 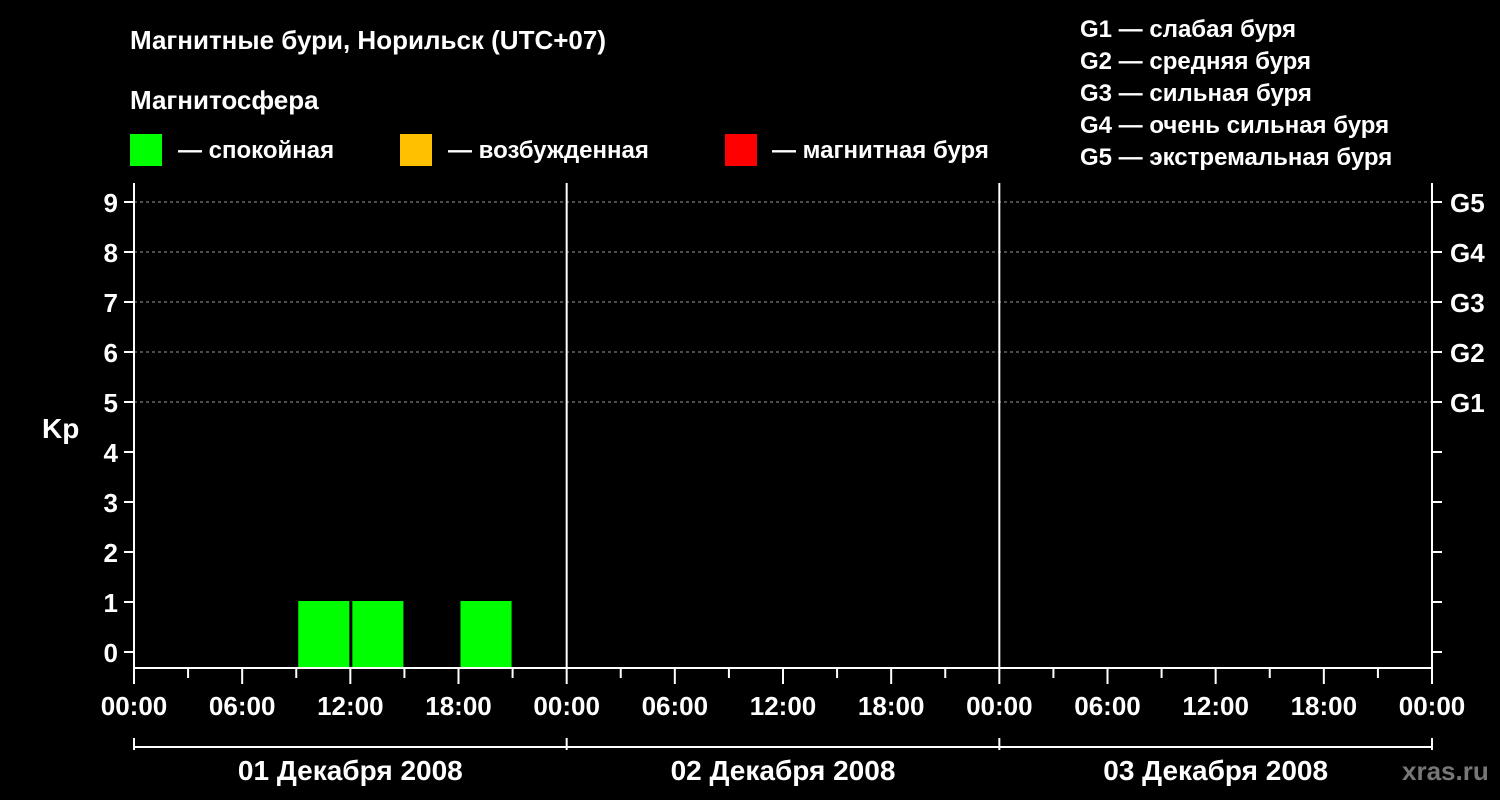 What do you see at coordinates (1467, 403) in the screenshot?
I see `right-label-g1: G1` at bounding box center [1467, 403].